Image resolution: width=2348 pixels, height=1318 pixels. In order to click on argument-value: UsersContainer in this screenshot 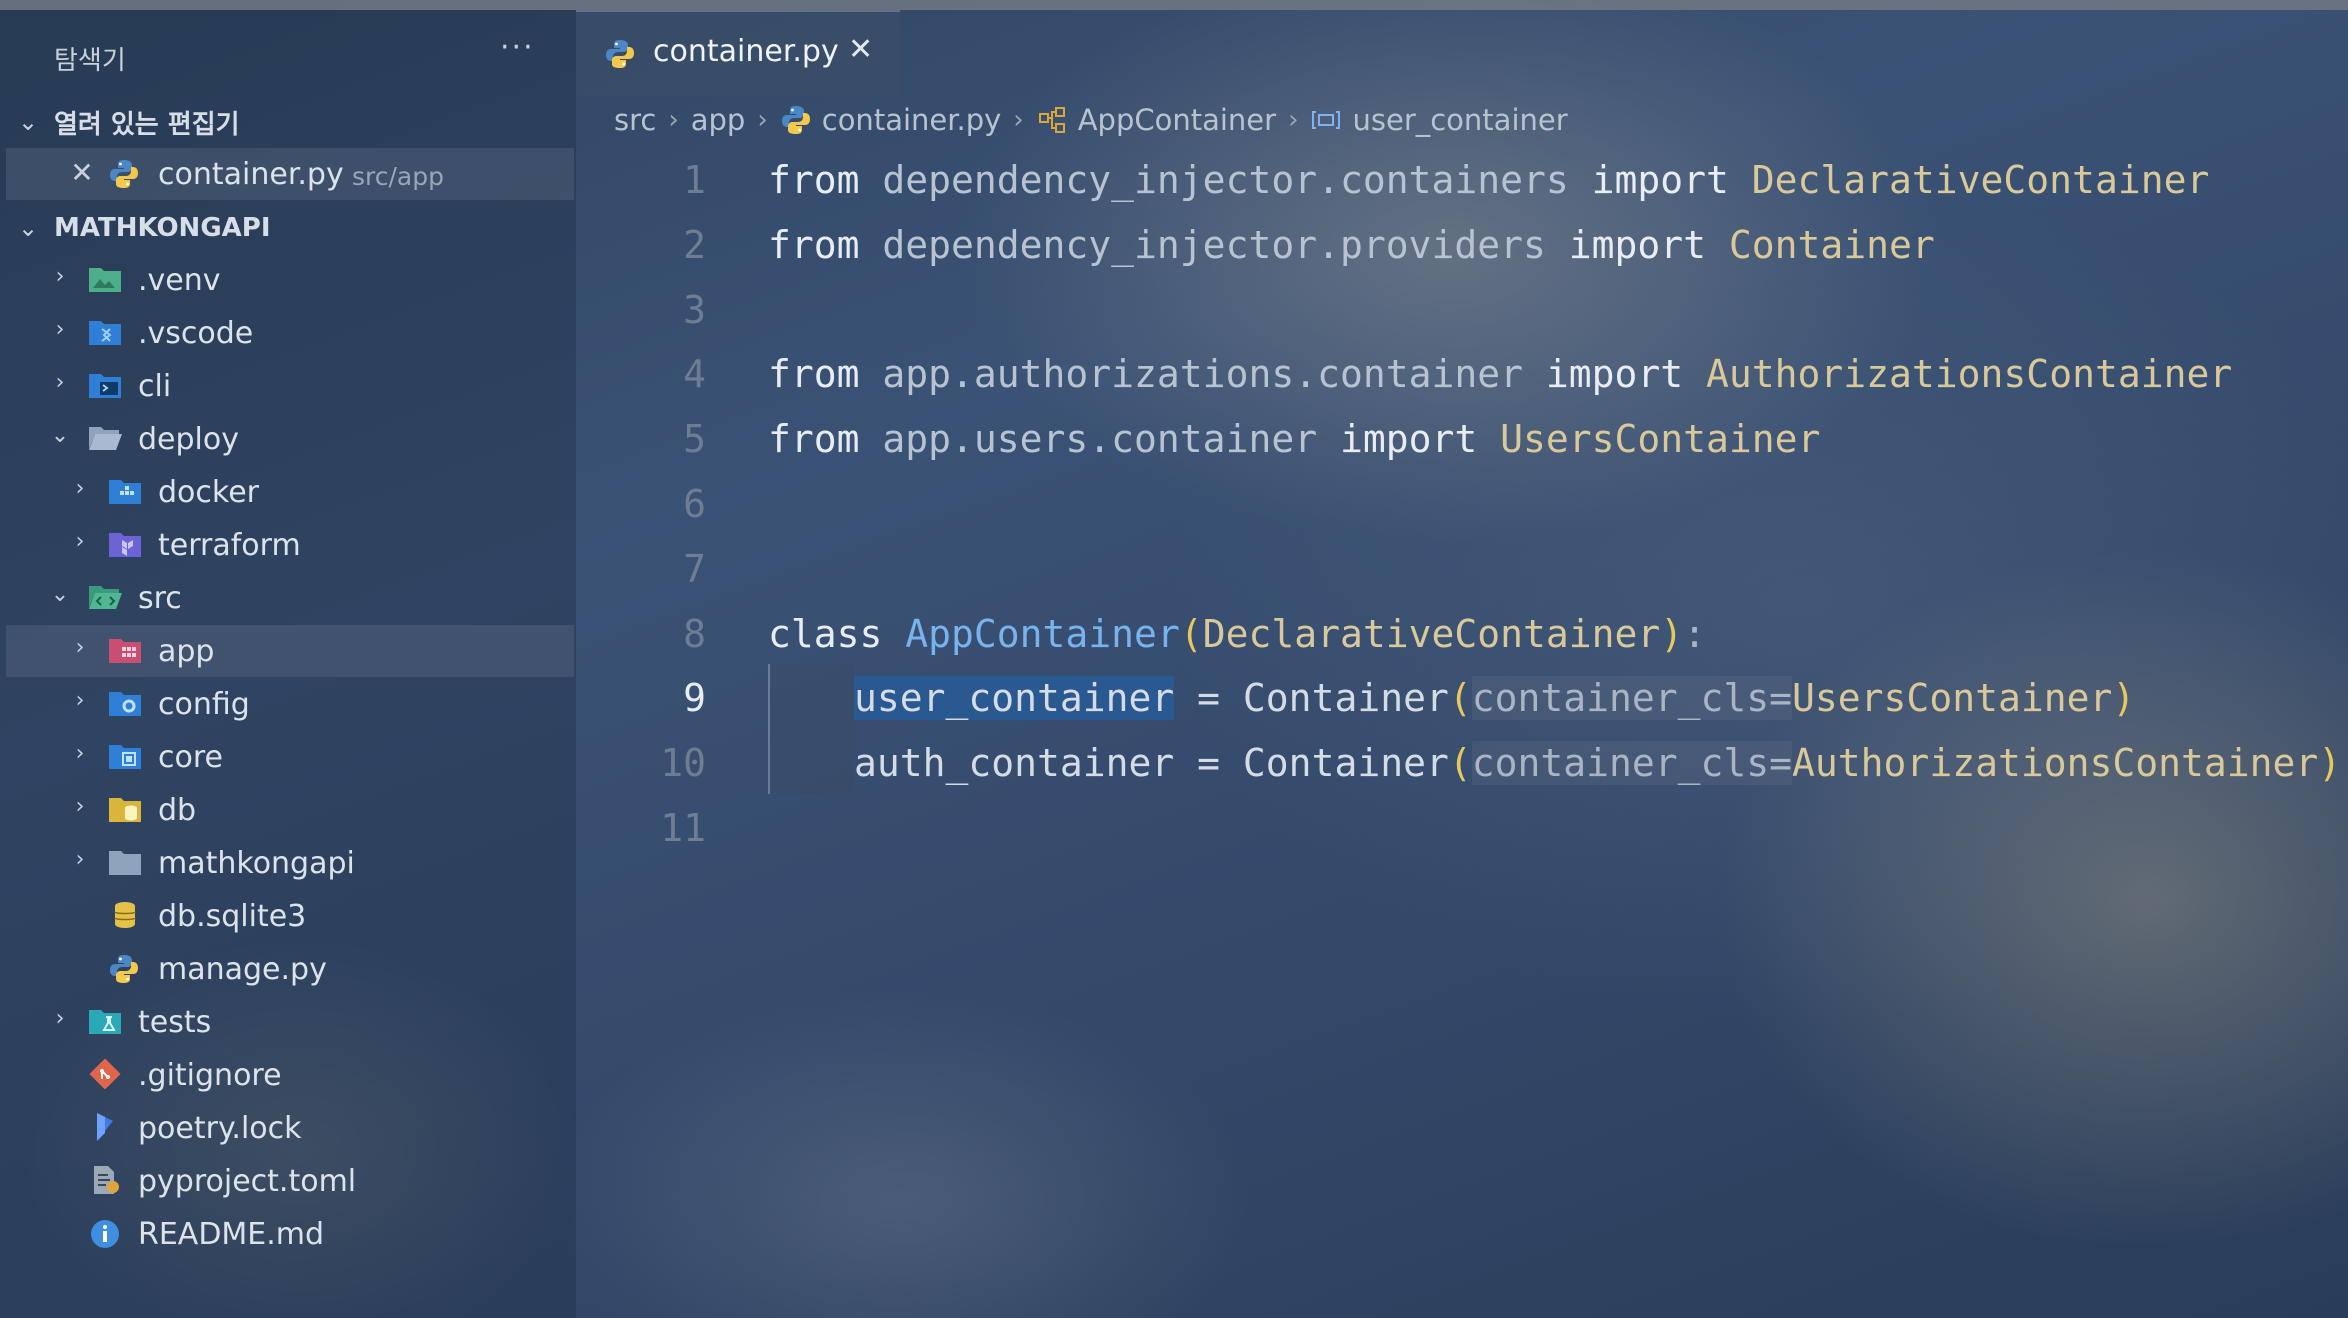, I will do `click(1952, 698)`.